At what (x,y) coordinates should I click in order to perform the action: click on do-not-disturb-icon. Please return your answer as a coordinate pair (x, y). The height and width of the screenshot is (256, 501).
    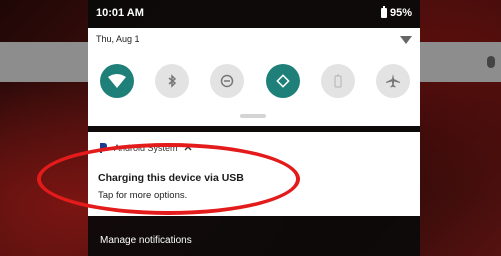
    Looking at the image, I should click on (227, 81).